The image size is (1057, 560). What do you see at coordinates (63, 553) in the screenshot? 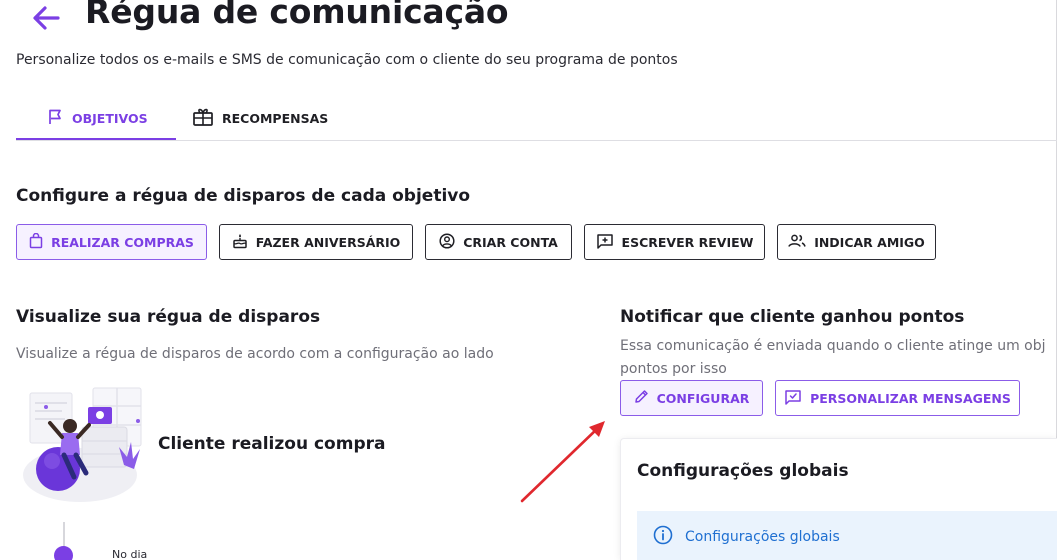
I see `timeline-dot` at bounding box center [63, 553].